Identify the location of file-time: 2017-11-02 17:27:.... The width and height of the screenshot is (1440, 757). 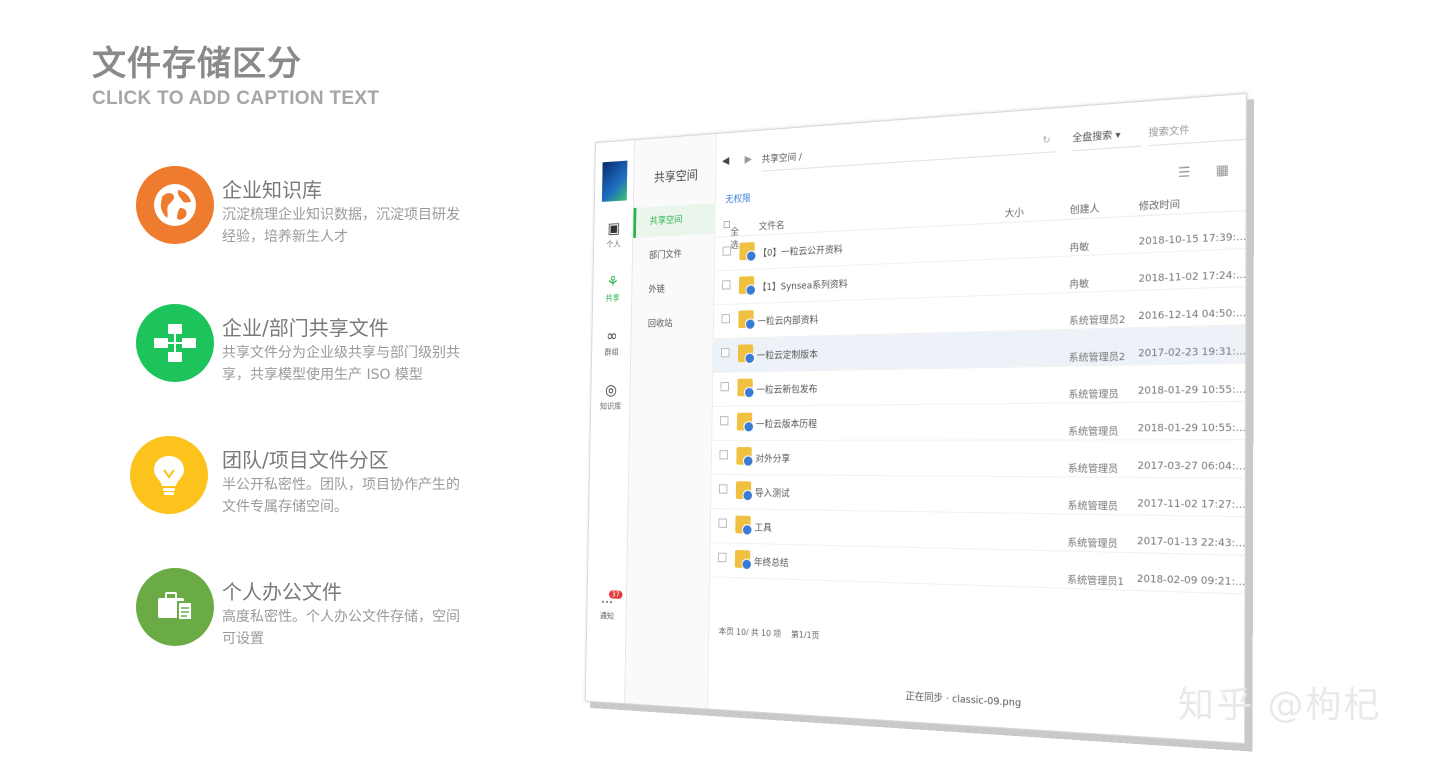
(1191, 505).